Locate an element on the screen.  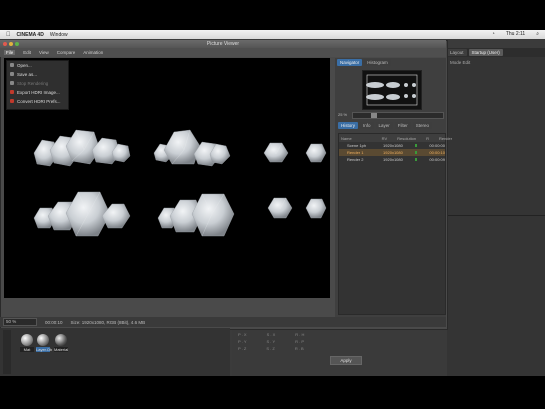
coord-label: S . Z is located at coordinates (270, 348).